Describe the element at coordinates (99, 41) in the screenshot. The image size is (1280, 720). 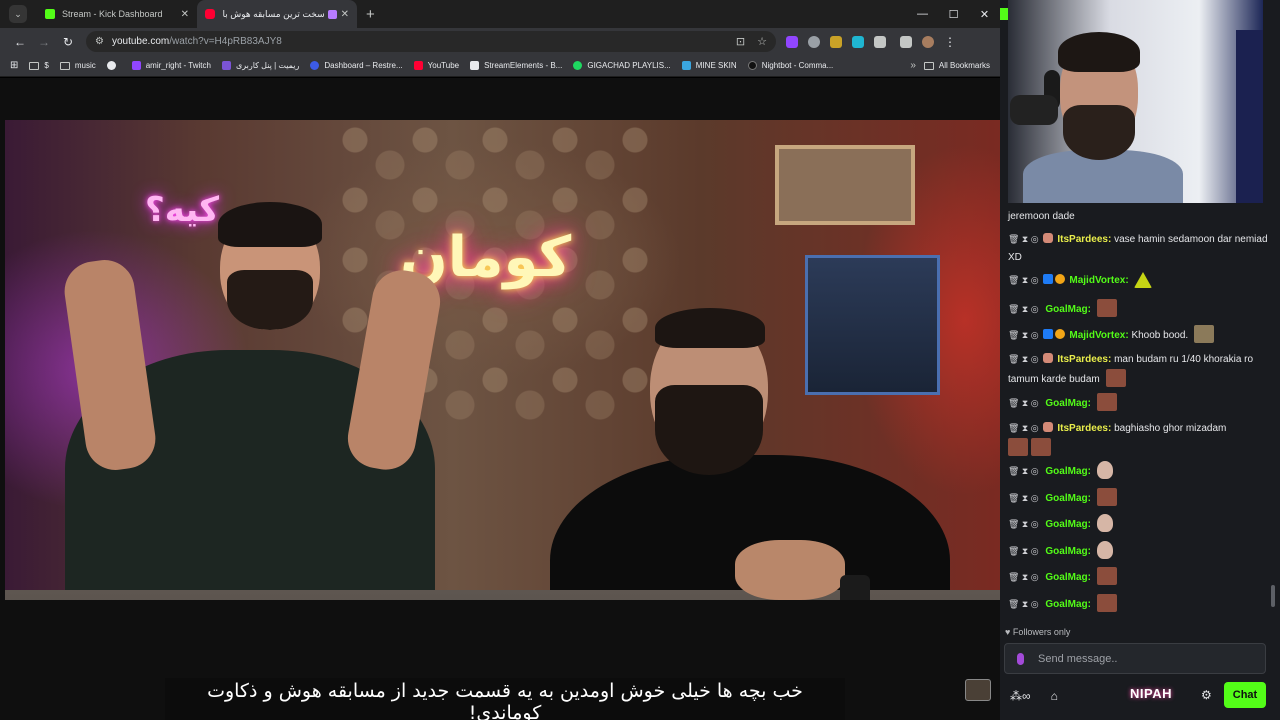
I see `site-info-icon: ⚙` at that location.